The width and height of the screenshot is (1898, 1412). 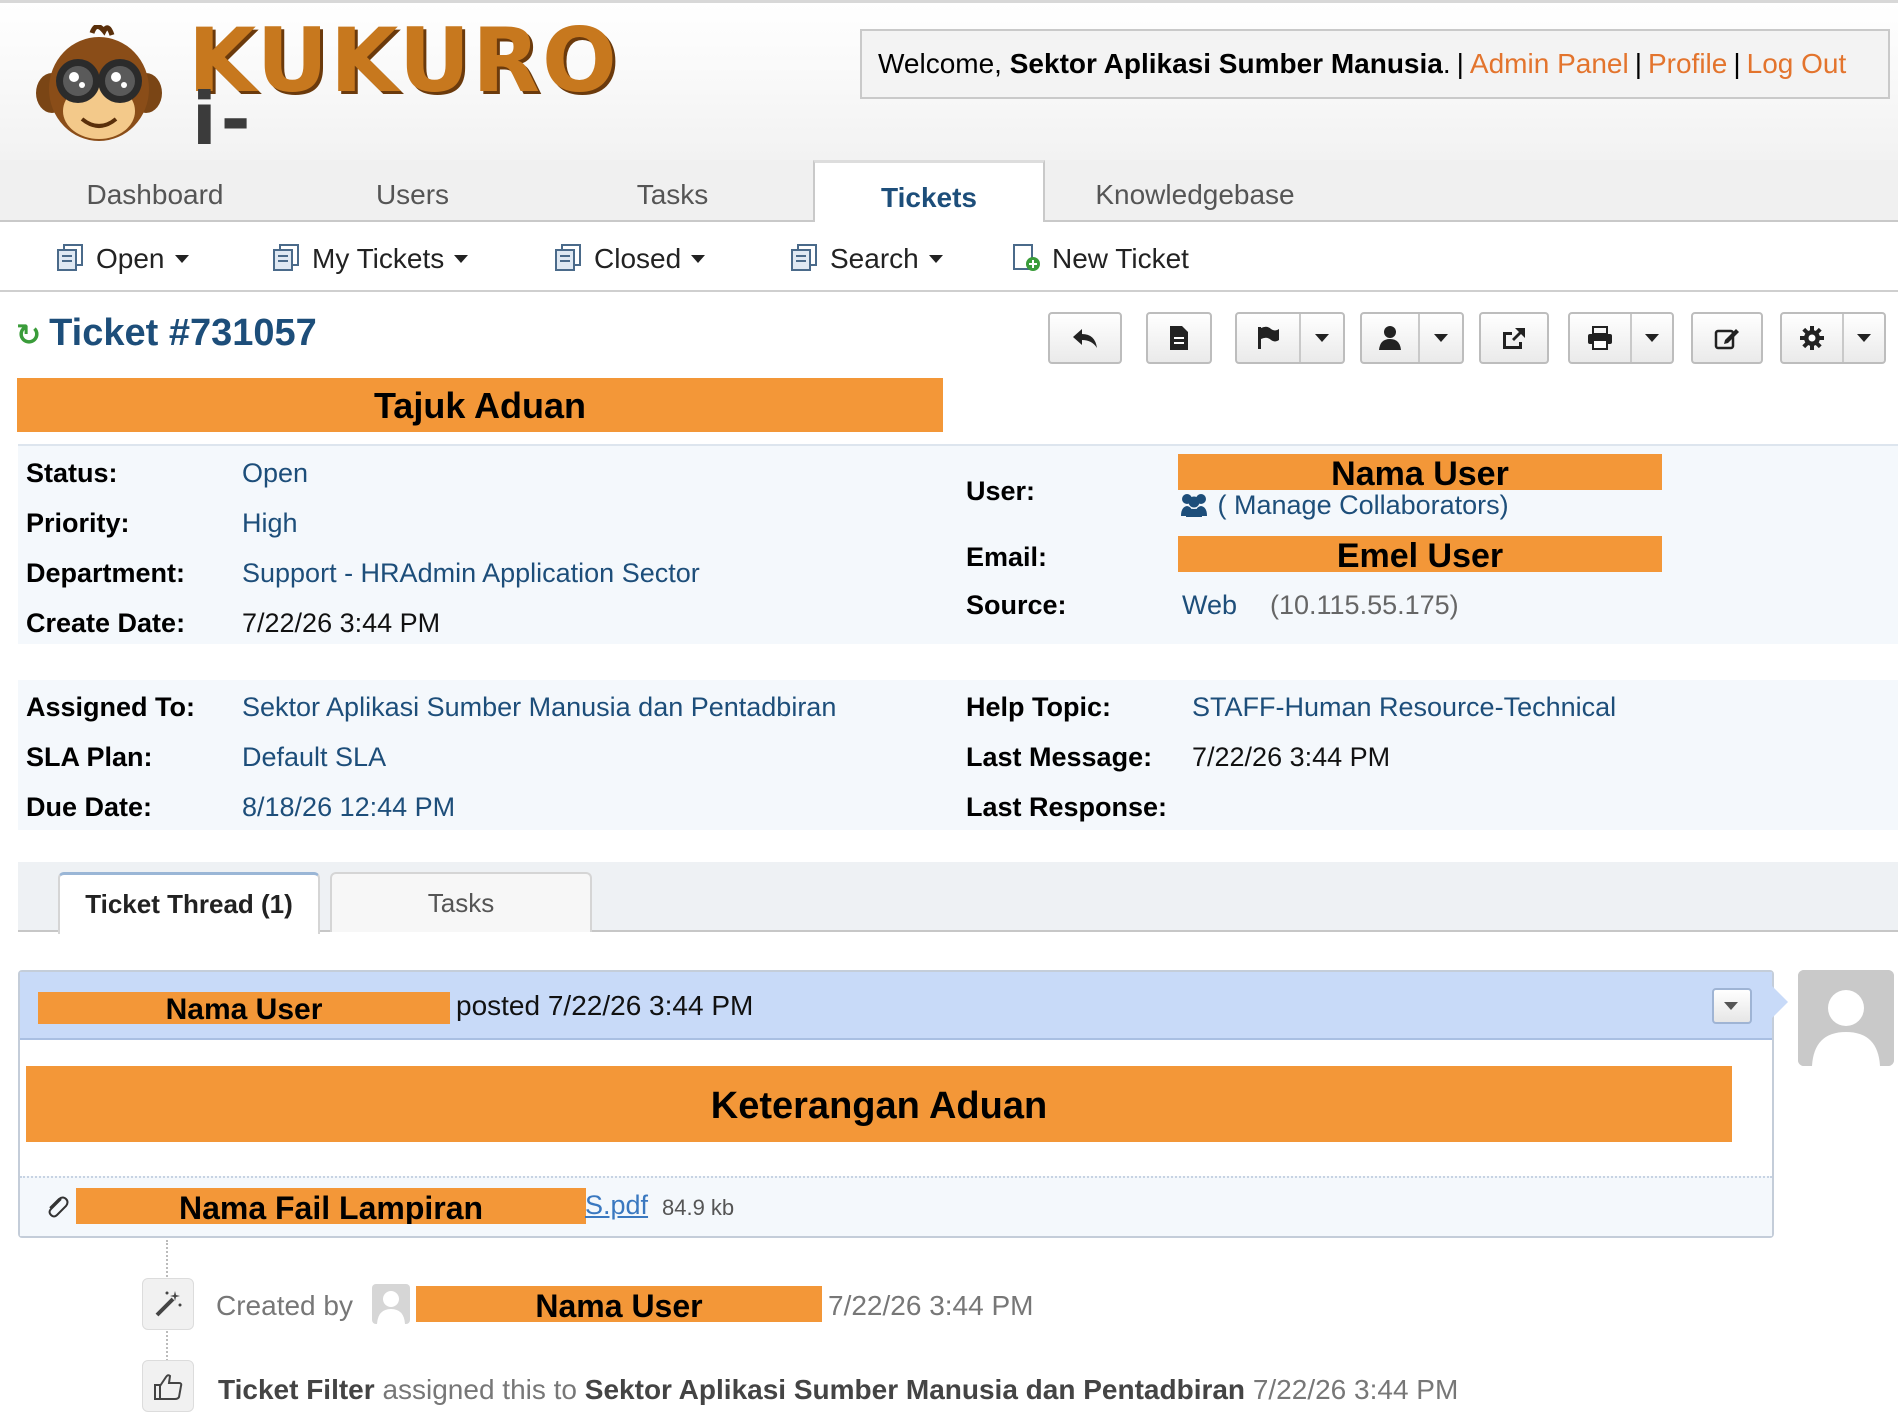 What do you see at coordinates (58, 1207) in the screenshot?
I see `paperclip-icon` at bounding box center [58, 1207].